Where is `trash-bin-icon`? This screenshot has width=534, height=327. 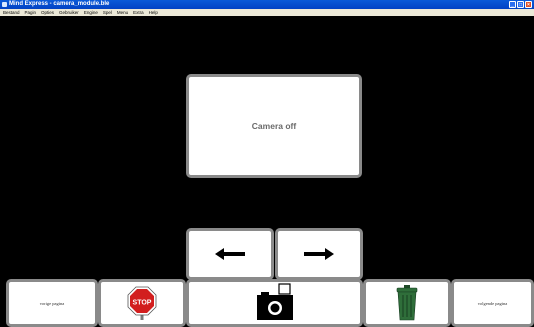 trash-bin-icon is located at coordinates (407, 303).